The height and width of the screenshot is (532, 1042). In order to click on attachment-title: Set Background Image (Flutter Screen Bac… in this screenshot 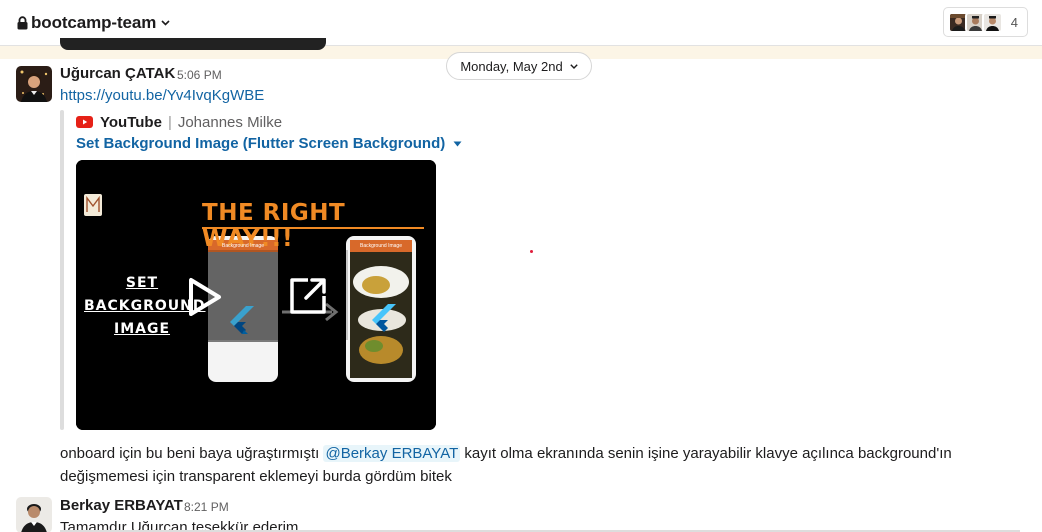, I will do `click(261, 143)`.